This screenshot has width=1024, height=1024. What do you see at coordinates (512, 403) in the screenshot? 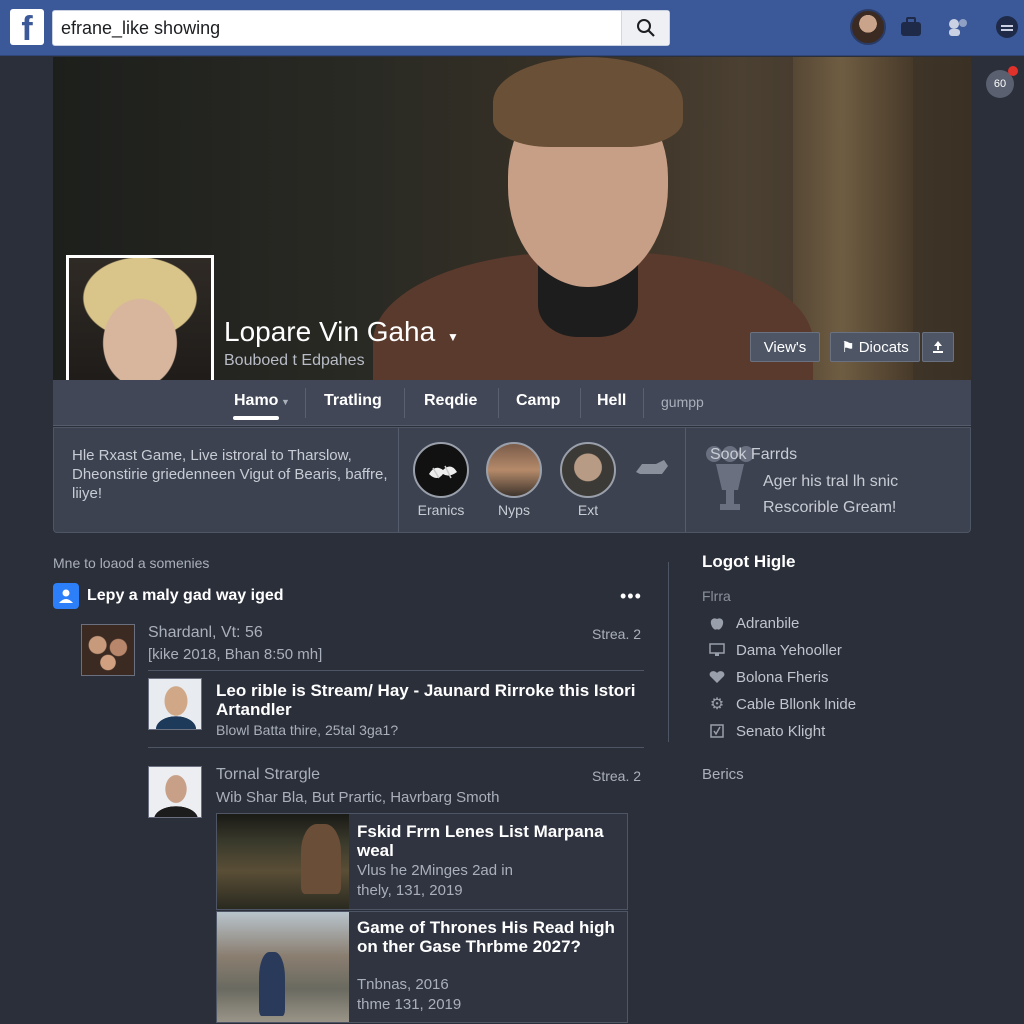
I see `profile-nav: Hamo ▼ Tratling Reqdie Camp Hell gumpp` at bounding box center [512, 403].